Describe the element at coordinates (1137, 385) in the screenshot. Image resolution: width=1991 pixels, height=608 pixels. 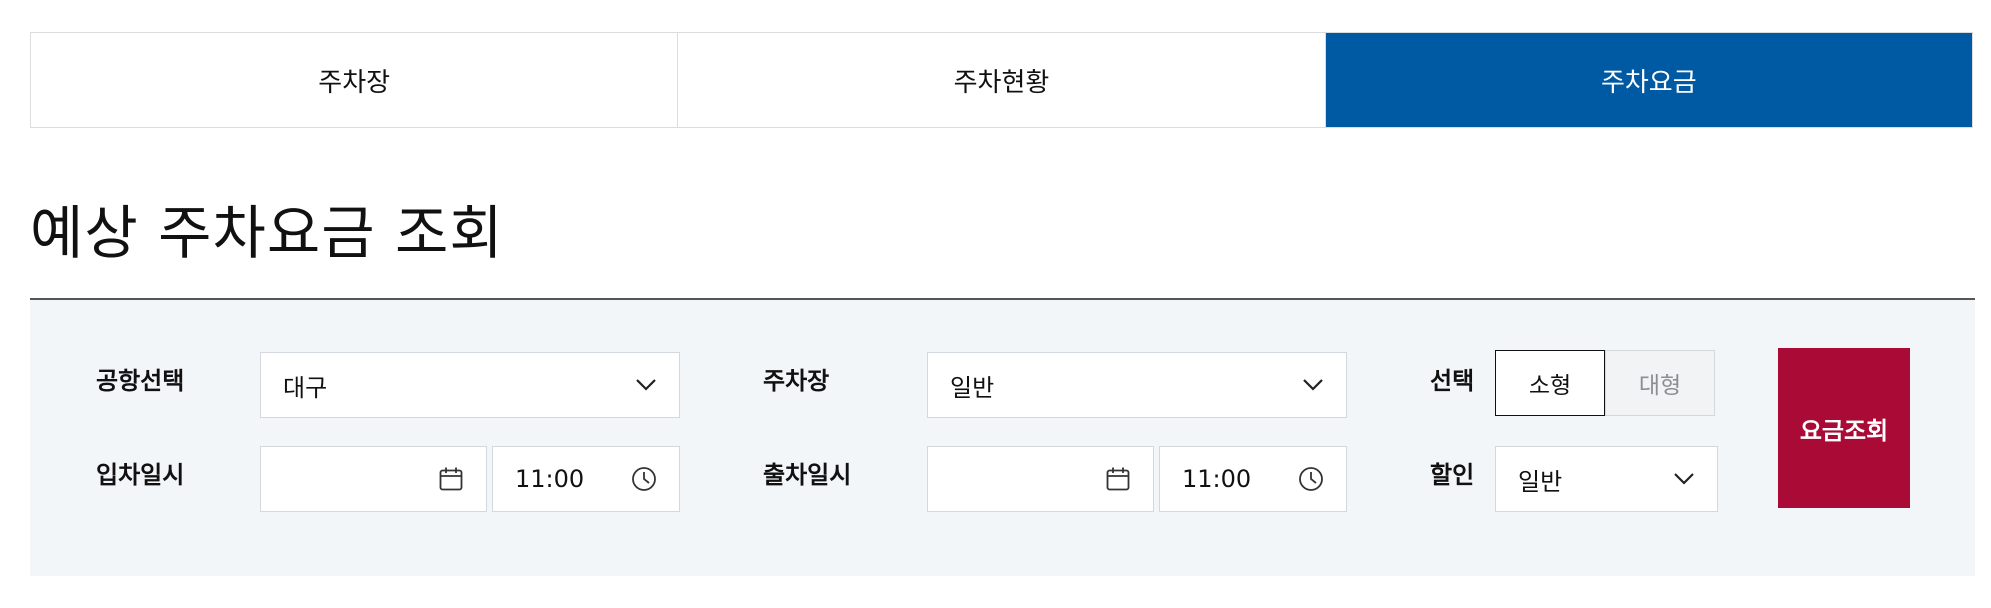
I see `parking-lot-select: 일반` at that location.